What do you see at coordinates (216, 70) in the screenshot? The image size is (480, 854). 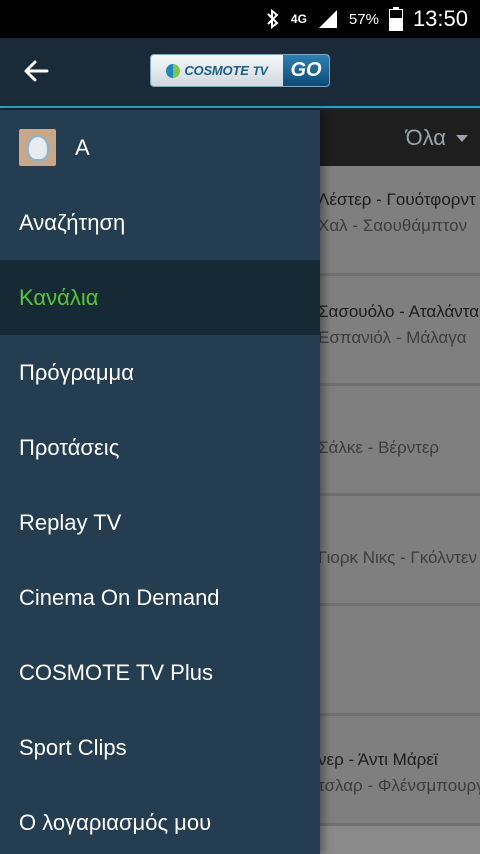 I see `logo-text: COSMOTE` at bounding box center [216, 70].